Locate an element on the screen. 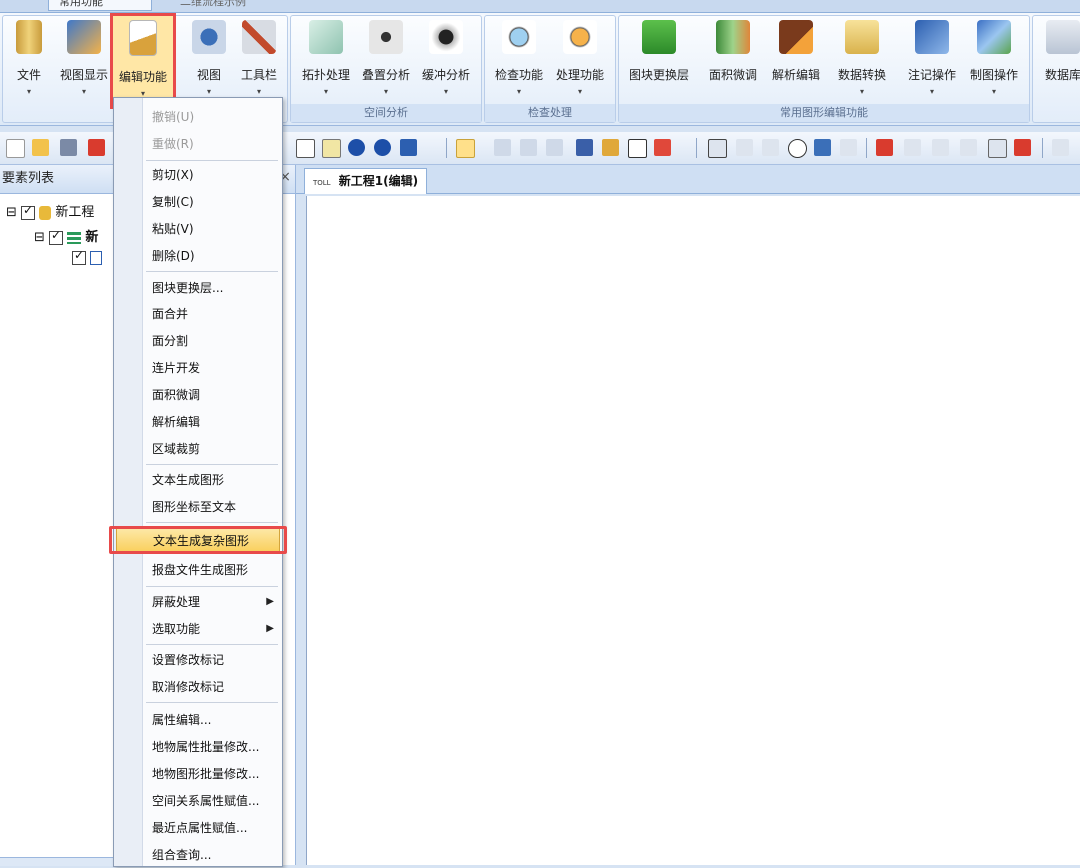 The height and width of the screenshot is (868, 1080). document-tool-icon is located at coordinates (331, 148).